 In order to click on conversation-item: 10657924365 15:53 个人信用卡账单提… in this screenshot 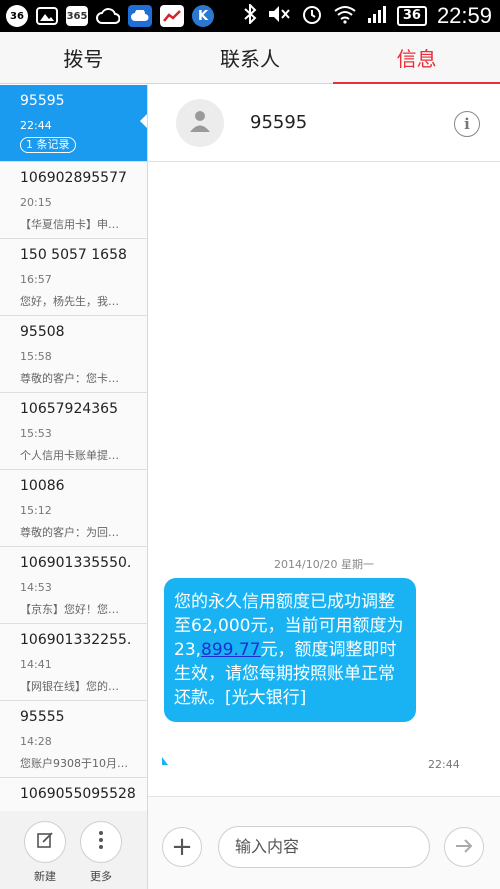, I will do `click(73, 431)`.